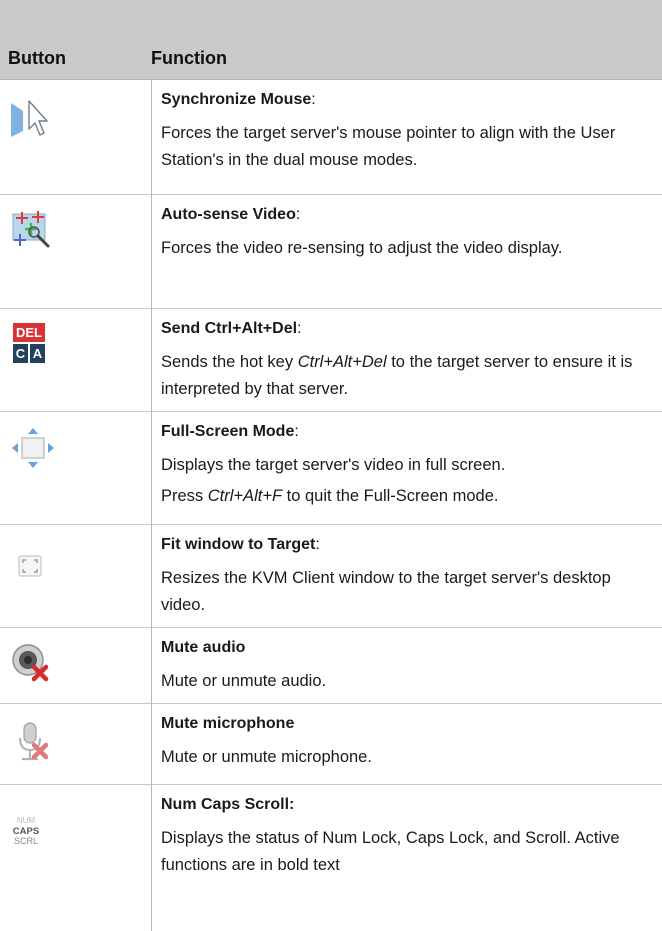 The image size is (662, 931). Describe the element at coordinates (38, 353) in the screenshot. I see `svg-text: A` at that location.